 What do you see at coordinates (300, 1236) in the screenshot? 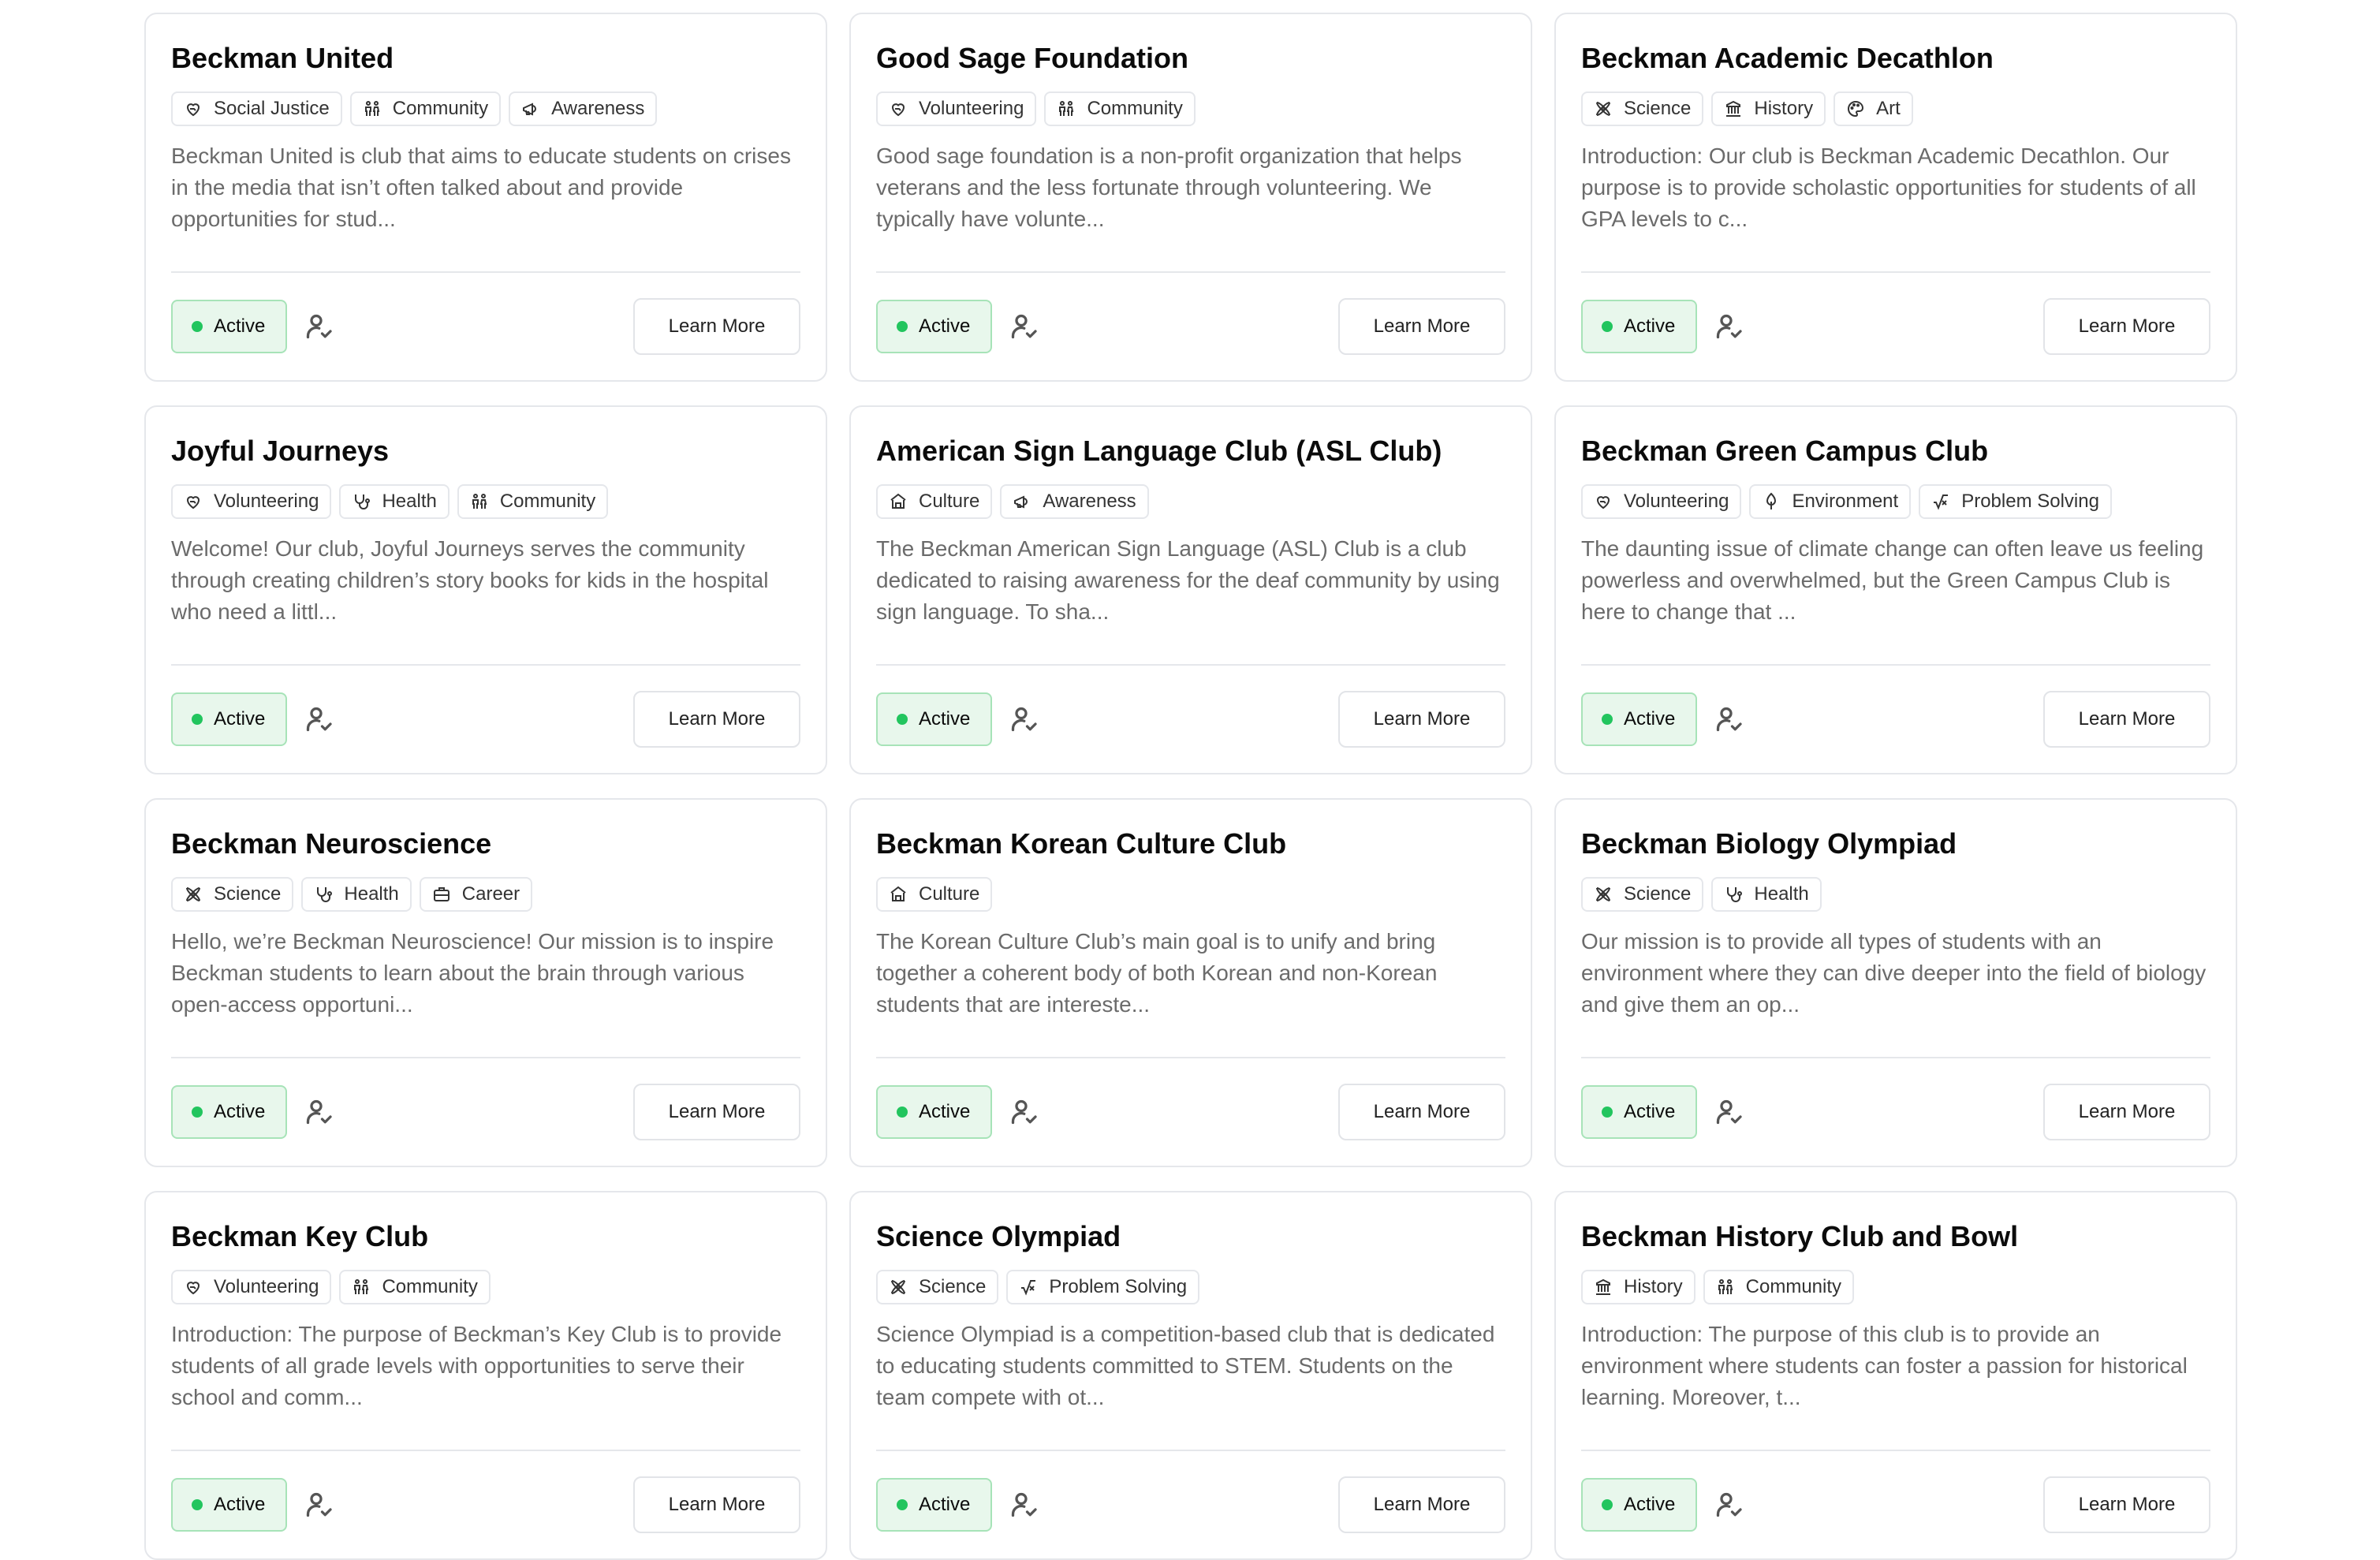
I see `club-title: Beckman Key Club` at bounding box center [300, 1236].